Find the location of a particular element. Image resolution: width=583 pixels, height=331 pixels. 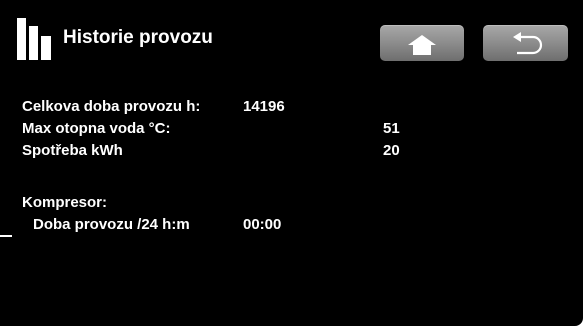

consumption-value: 20 is located at coordinates (391, 150).